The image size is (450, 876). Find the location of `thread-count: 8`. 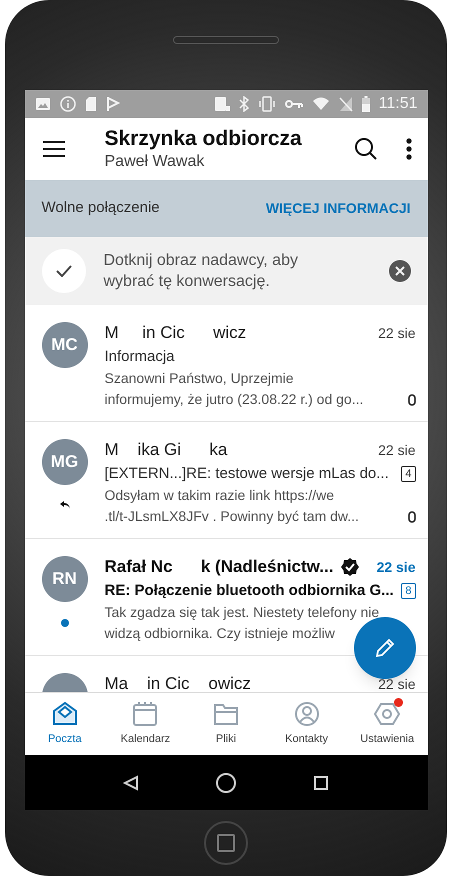

thread-count: 8 is located at coordinates (408, 591).